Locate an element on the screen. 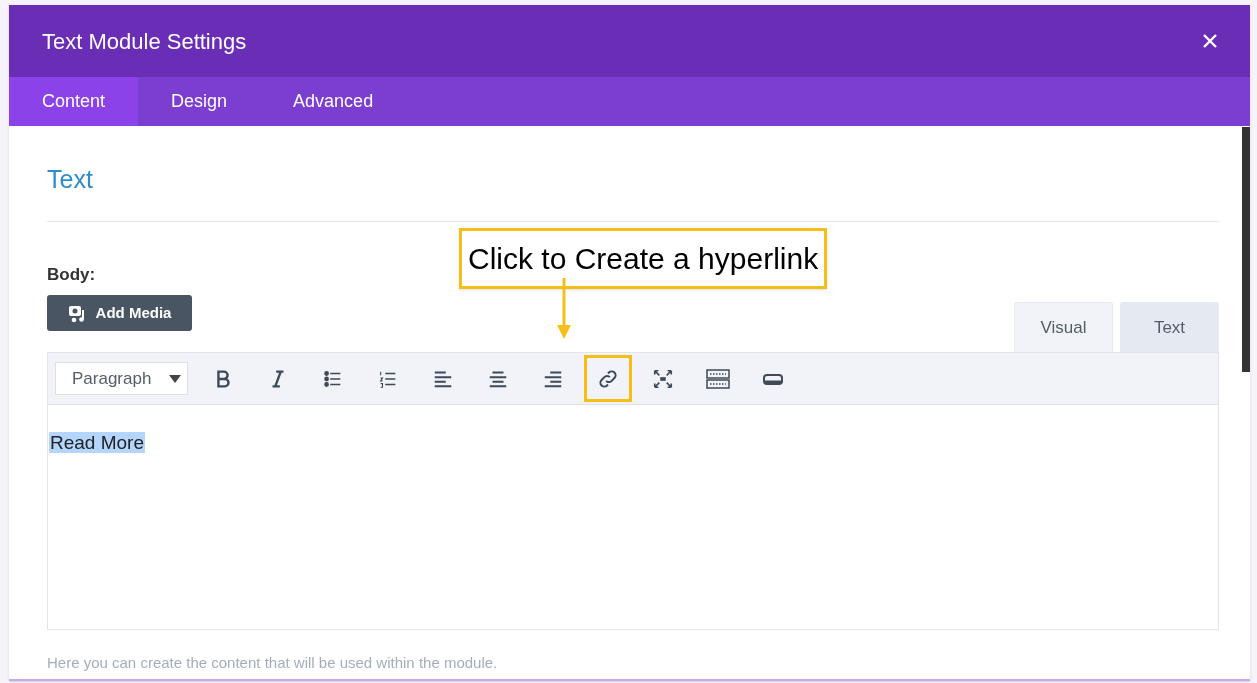 The image size is (1257, 683). format-dropdown: Paragraph is located at coordinates (121, 378).